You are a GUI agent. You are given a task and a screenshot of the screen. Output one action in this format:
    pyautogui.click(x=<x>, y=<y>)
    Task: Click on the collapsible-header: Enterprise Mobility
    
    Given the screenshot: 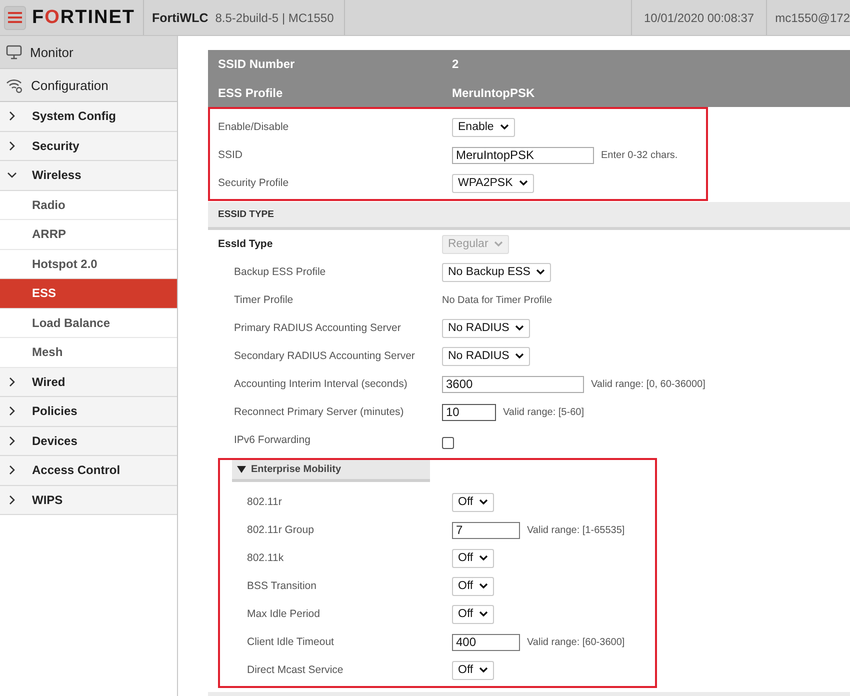 What is the action you would take?
    pyautogui.click(x=331, y=471)
    